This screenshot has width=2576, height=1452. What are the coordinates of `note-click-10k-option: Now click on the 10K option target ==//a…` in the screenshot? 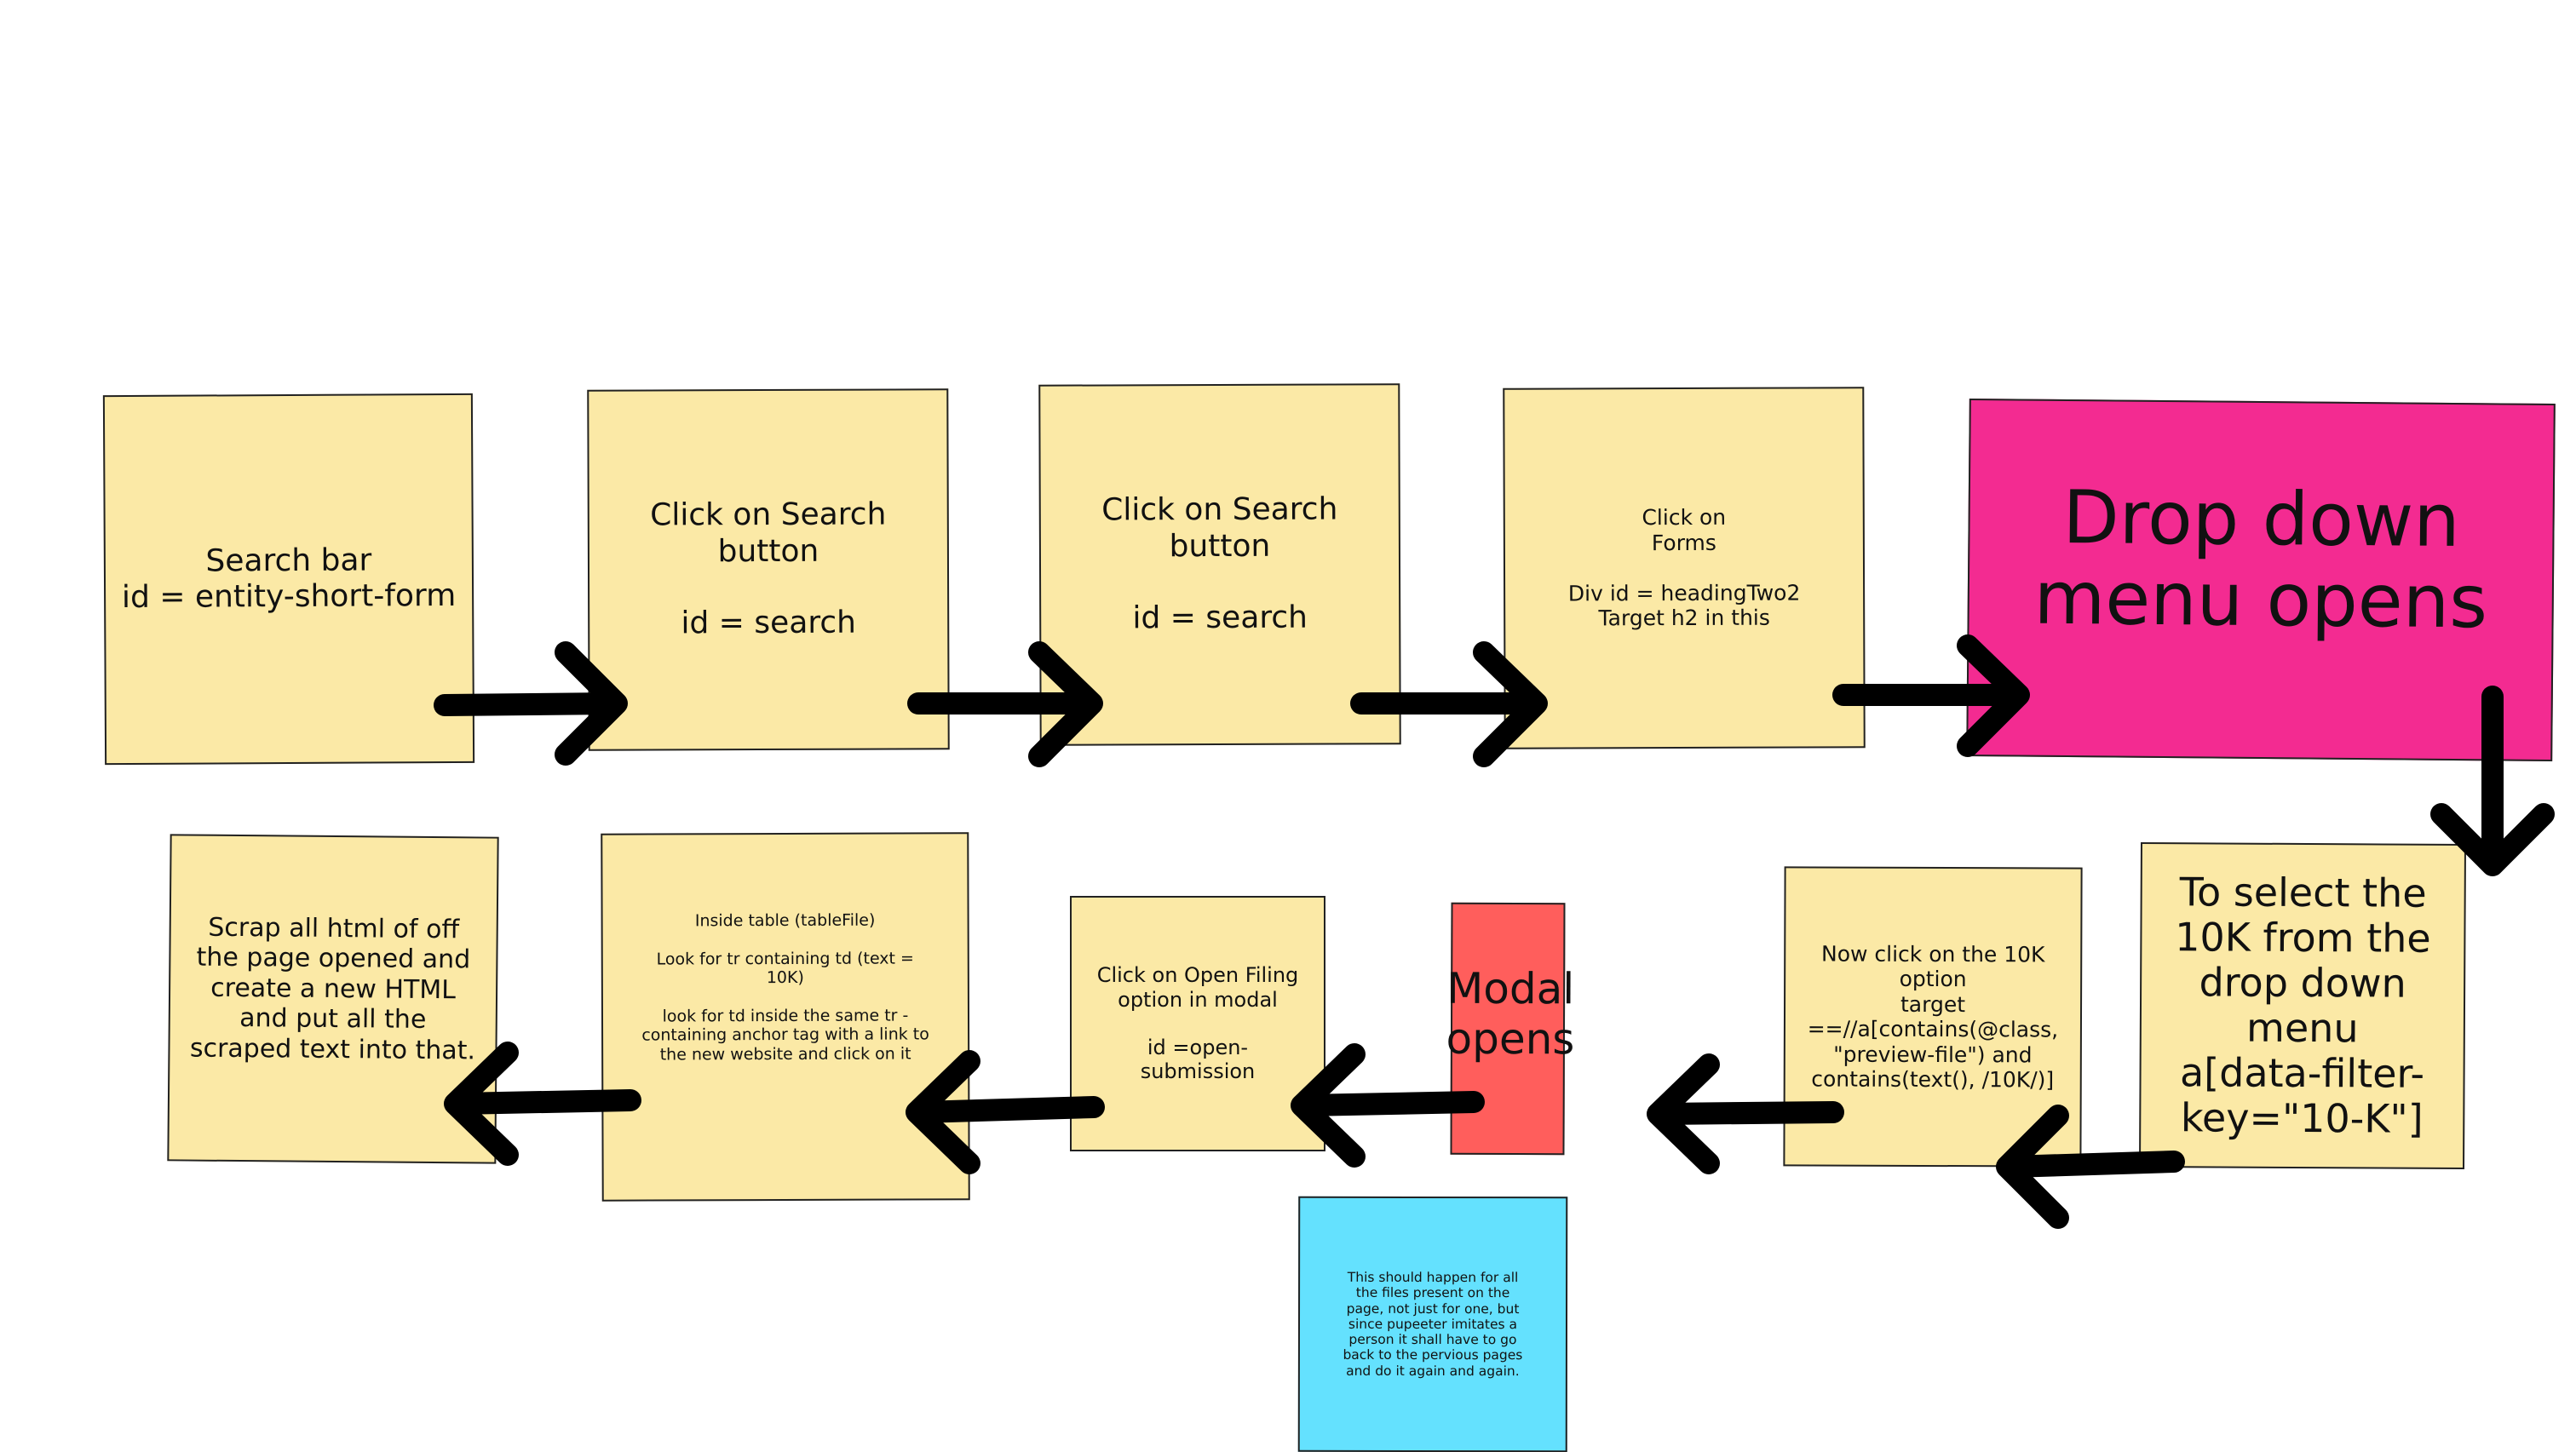 It's located at (1933, 1017).